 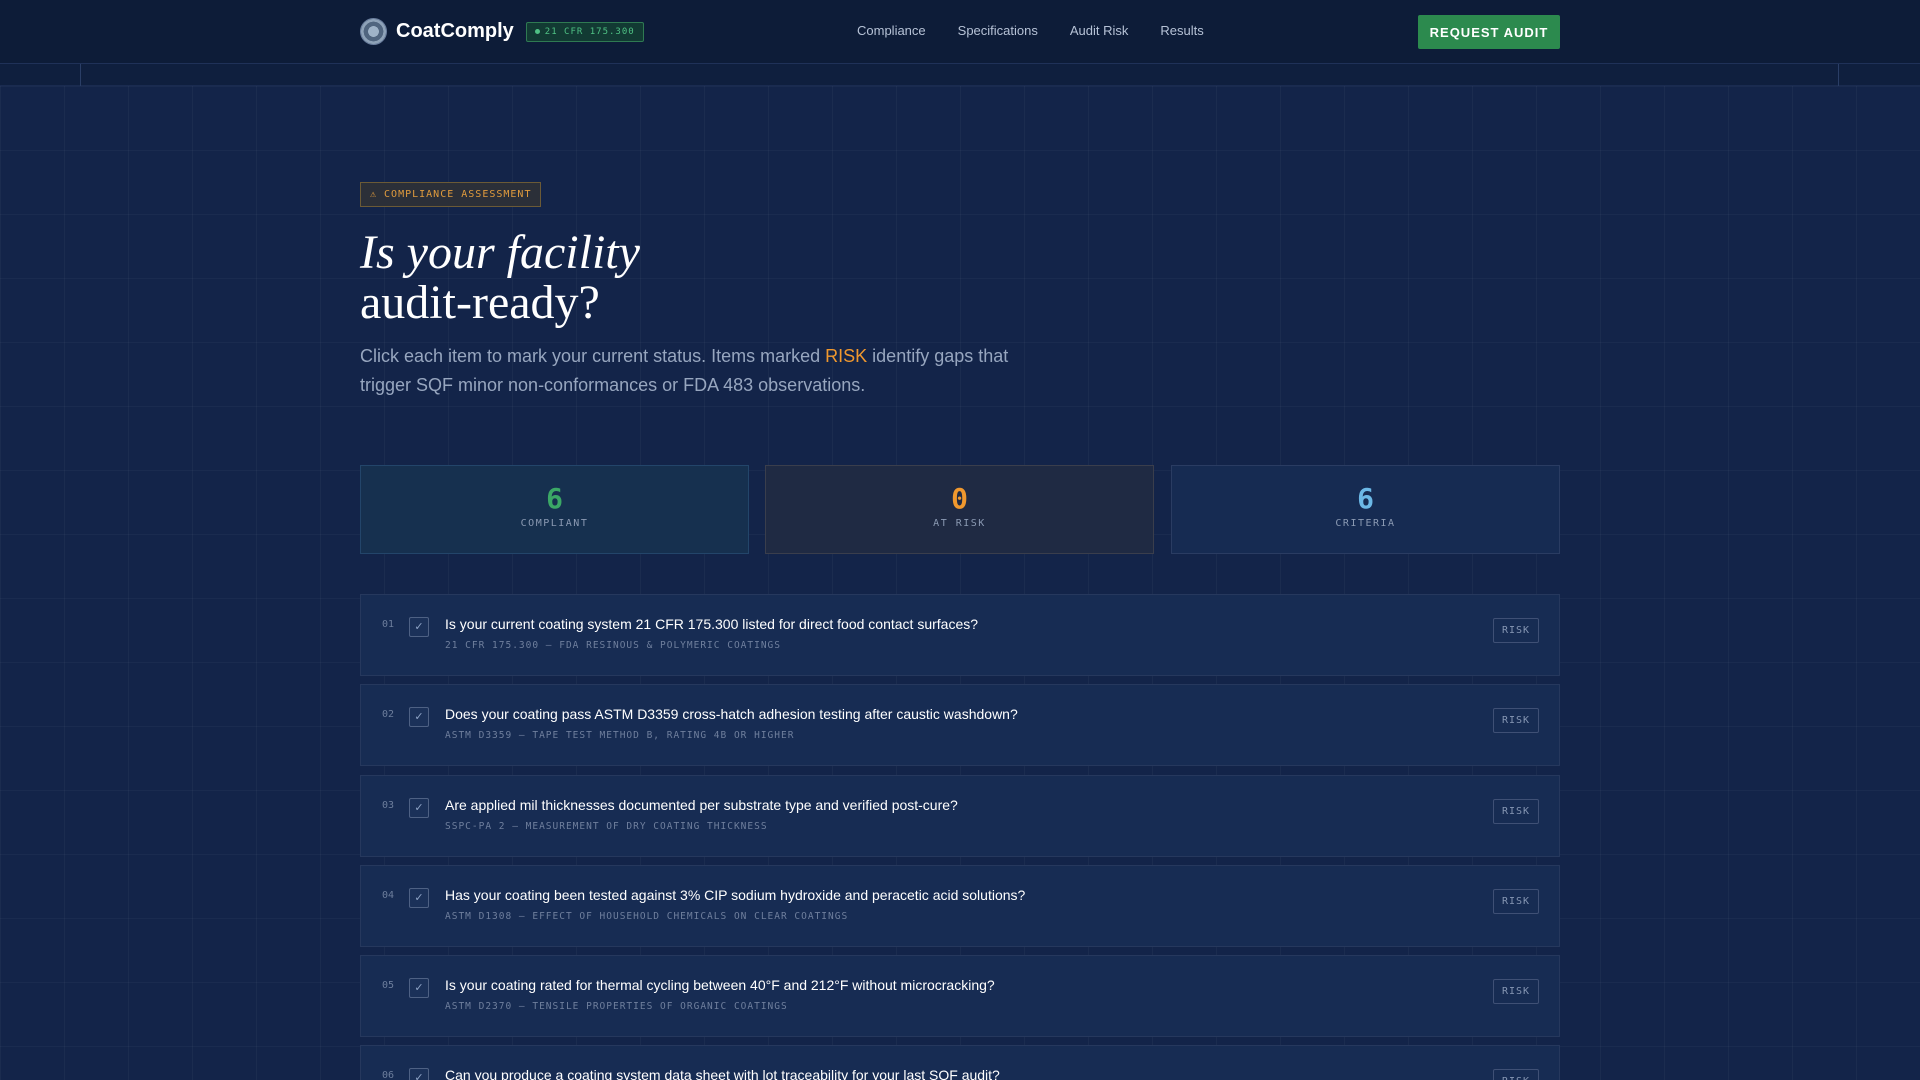 I want to click on regulation-badge: 21 CFR 175.300, so click(x=584, y=31).